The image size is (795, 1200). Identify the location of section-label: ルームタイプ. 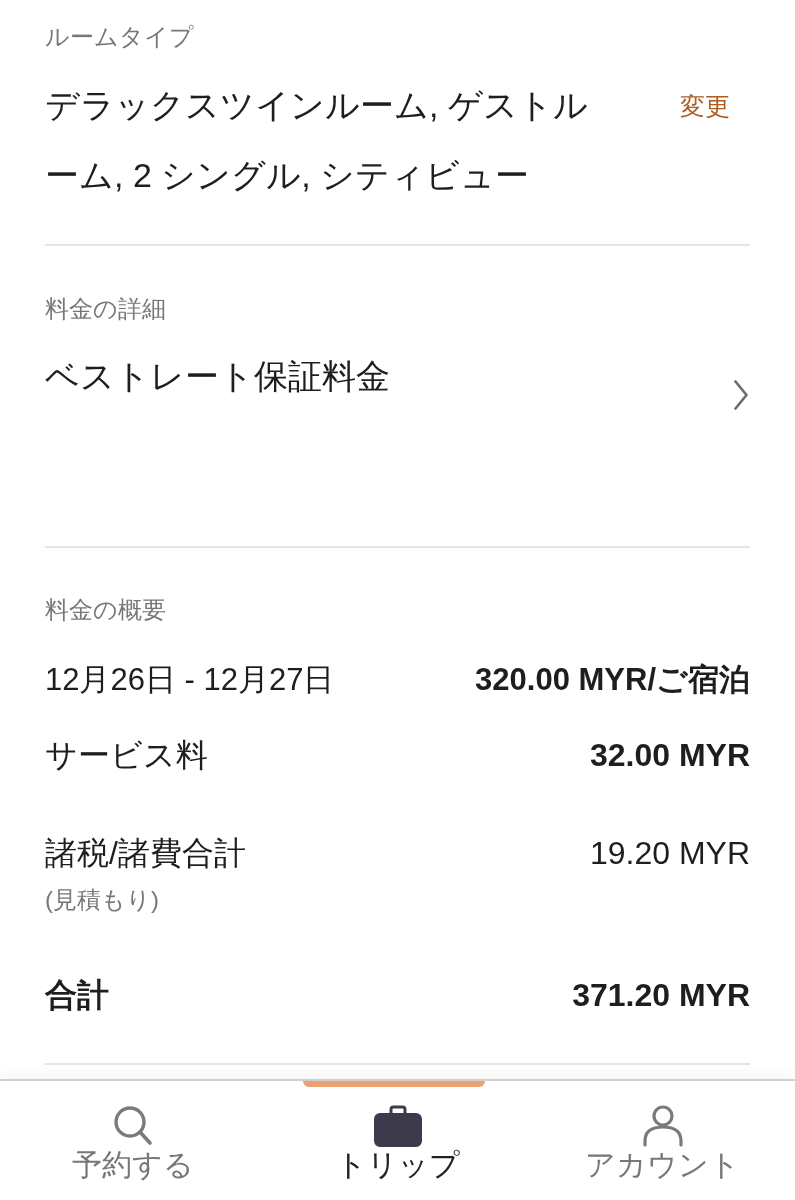
(120, 37).